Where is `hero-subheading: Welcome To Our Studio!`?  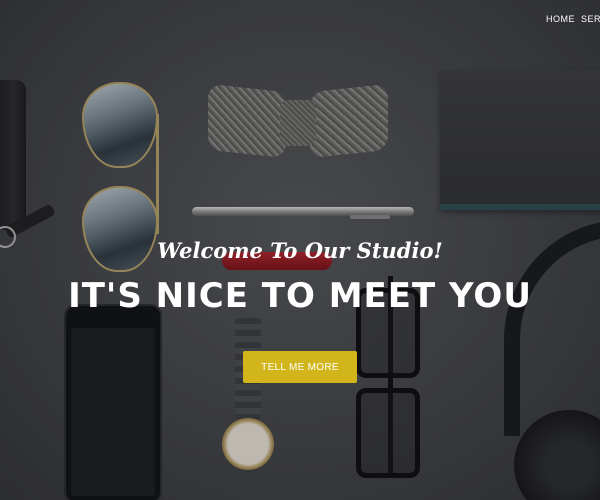
hero-subheading: Welcome To Our Studio! is located at coordinates (300, 250).